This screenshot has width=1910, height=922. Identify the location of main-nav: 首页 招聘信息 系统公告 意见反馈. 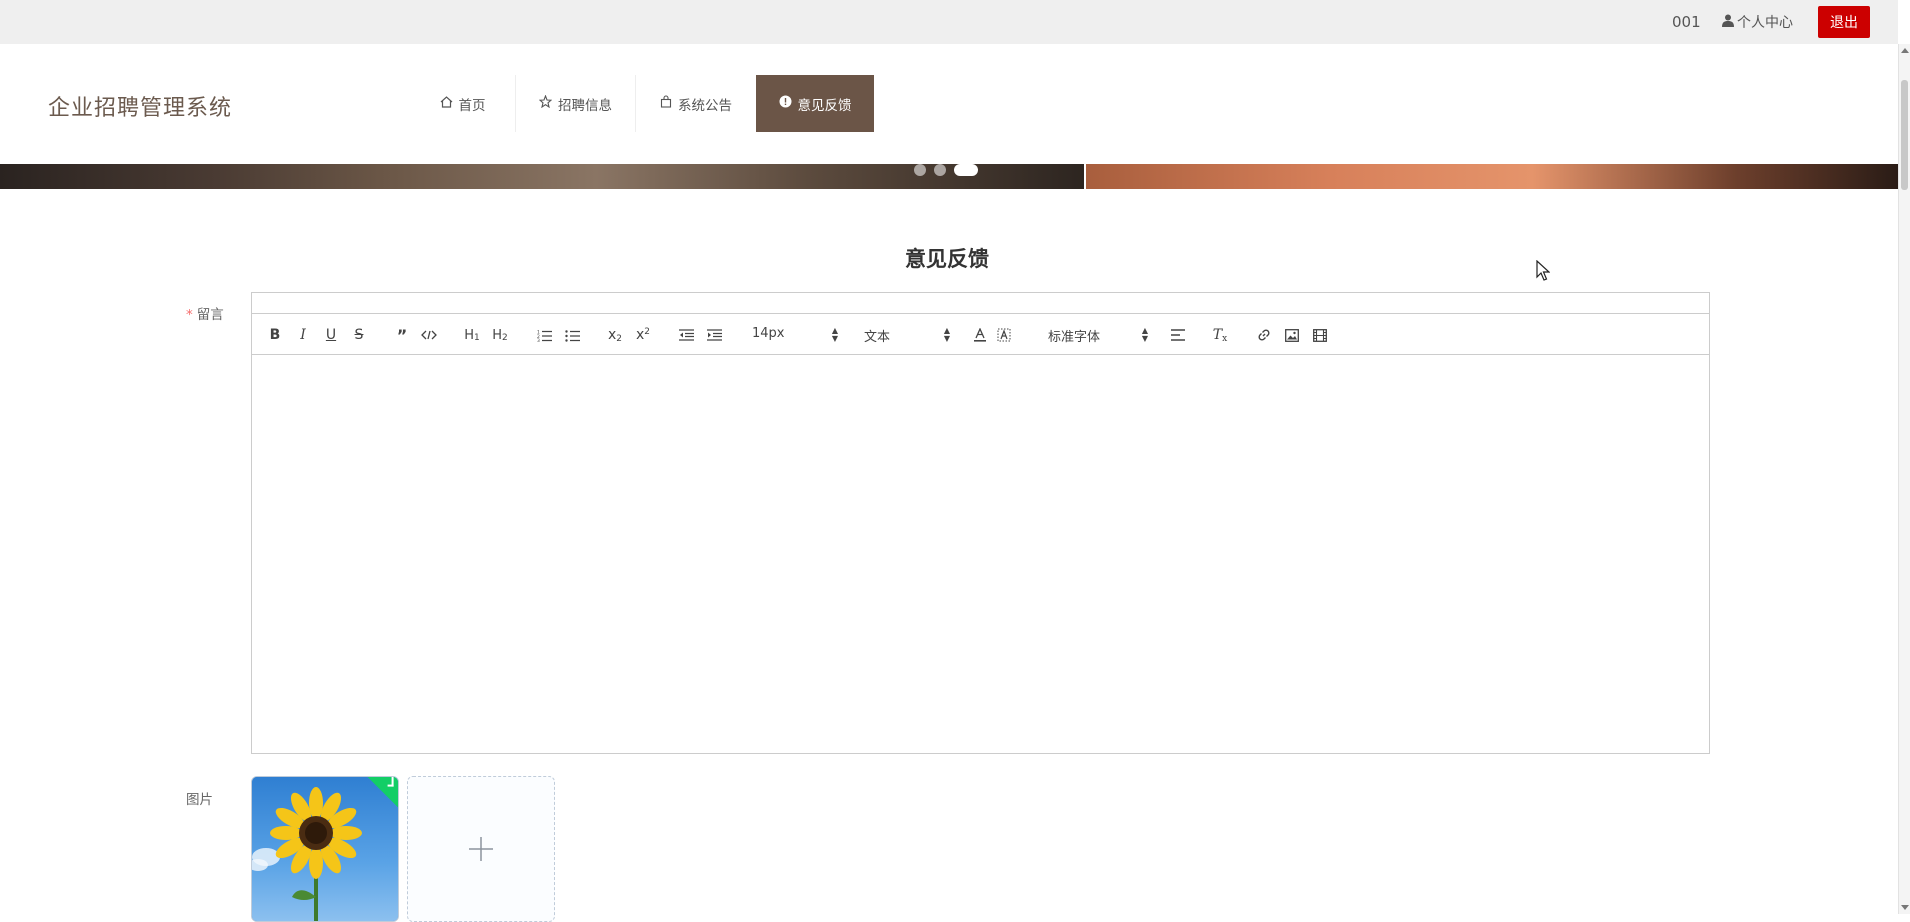
(642, 103).